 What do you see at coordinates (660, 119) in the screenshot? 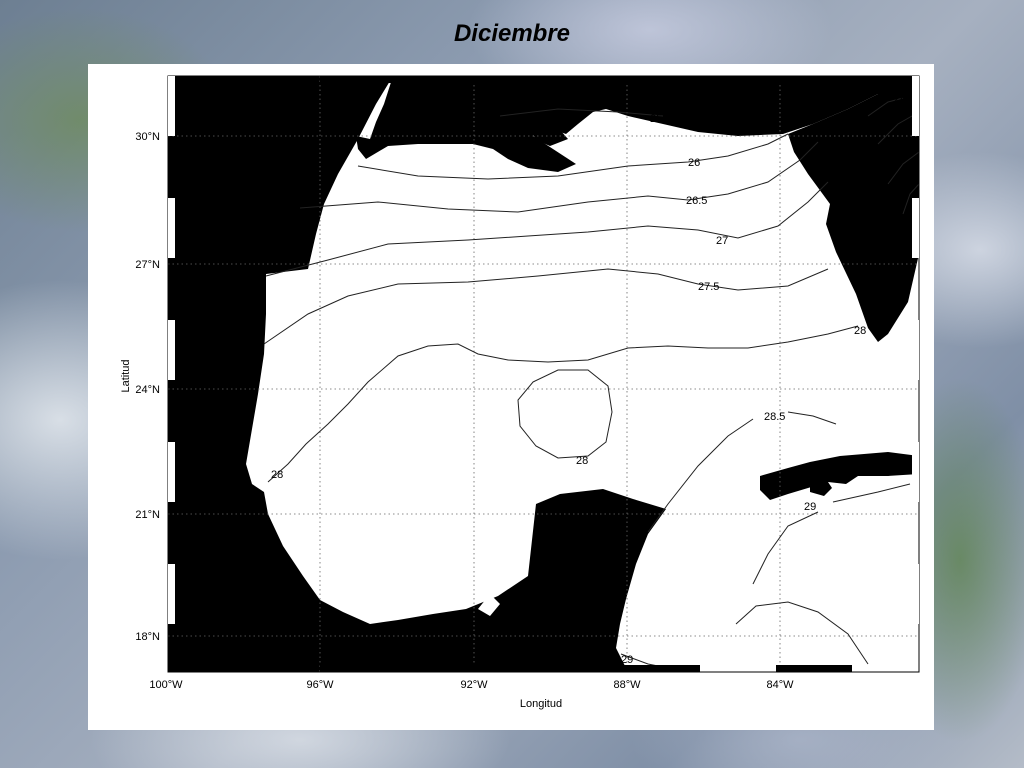
I see `label-25-5: 25.5` at bounding box center [660, 119].